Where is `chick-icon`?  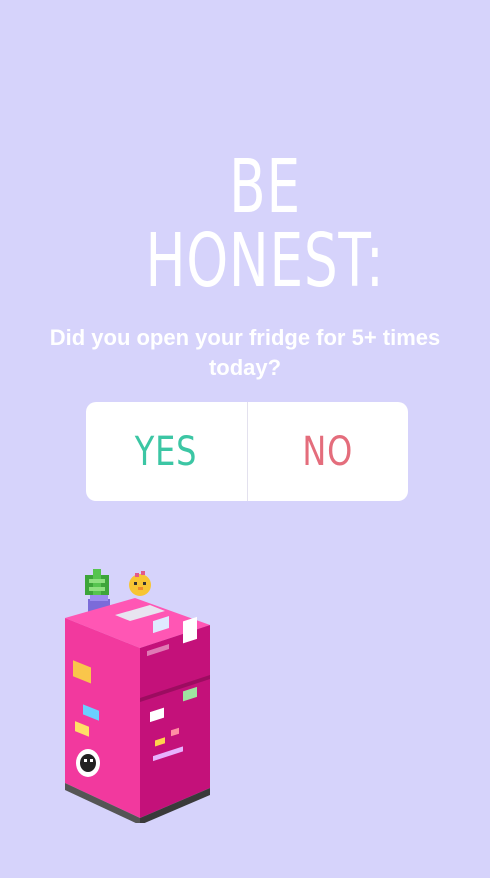
chick-icon is located at coordinates (140, 583).